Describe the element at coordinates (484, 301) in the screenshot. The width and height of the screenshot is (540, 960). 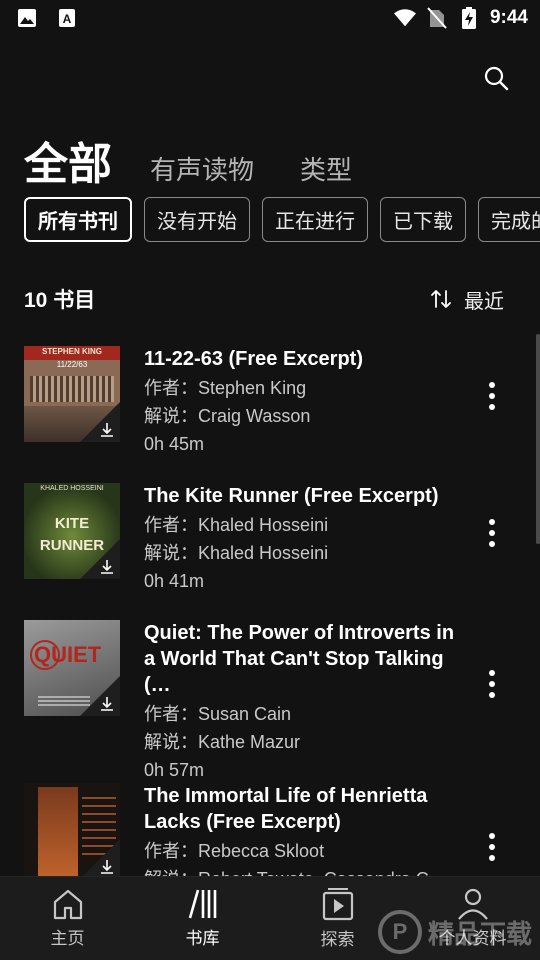
I see `sort-label: 最近` at that location.